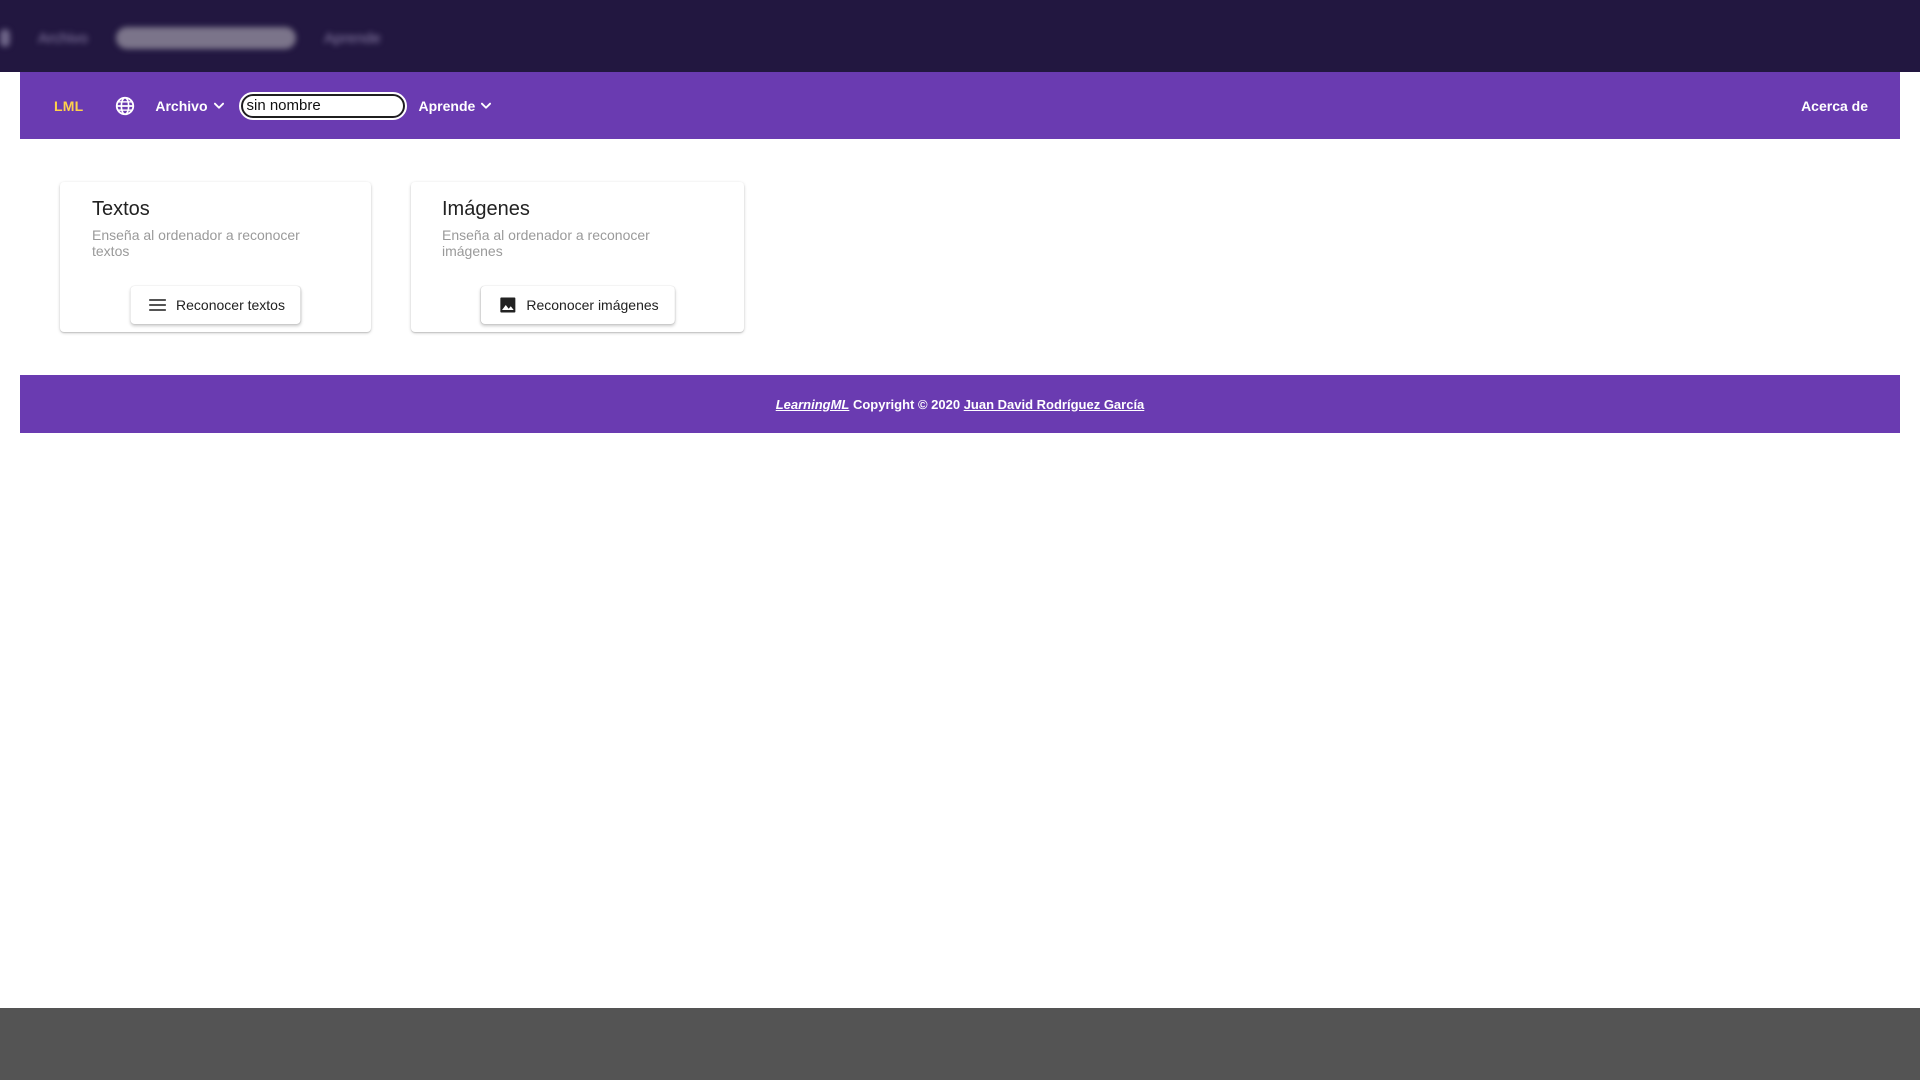  I want to click on top-navbar: LML Archivo Aprende Acerca de, so click(960, 105).